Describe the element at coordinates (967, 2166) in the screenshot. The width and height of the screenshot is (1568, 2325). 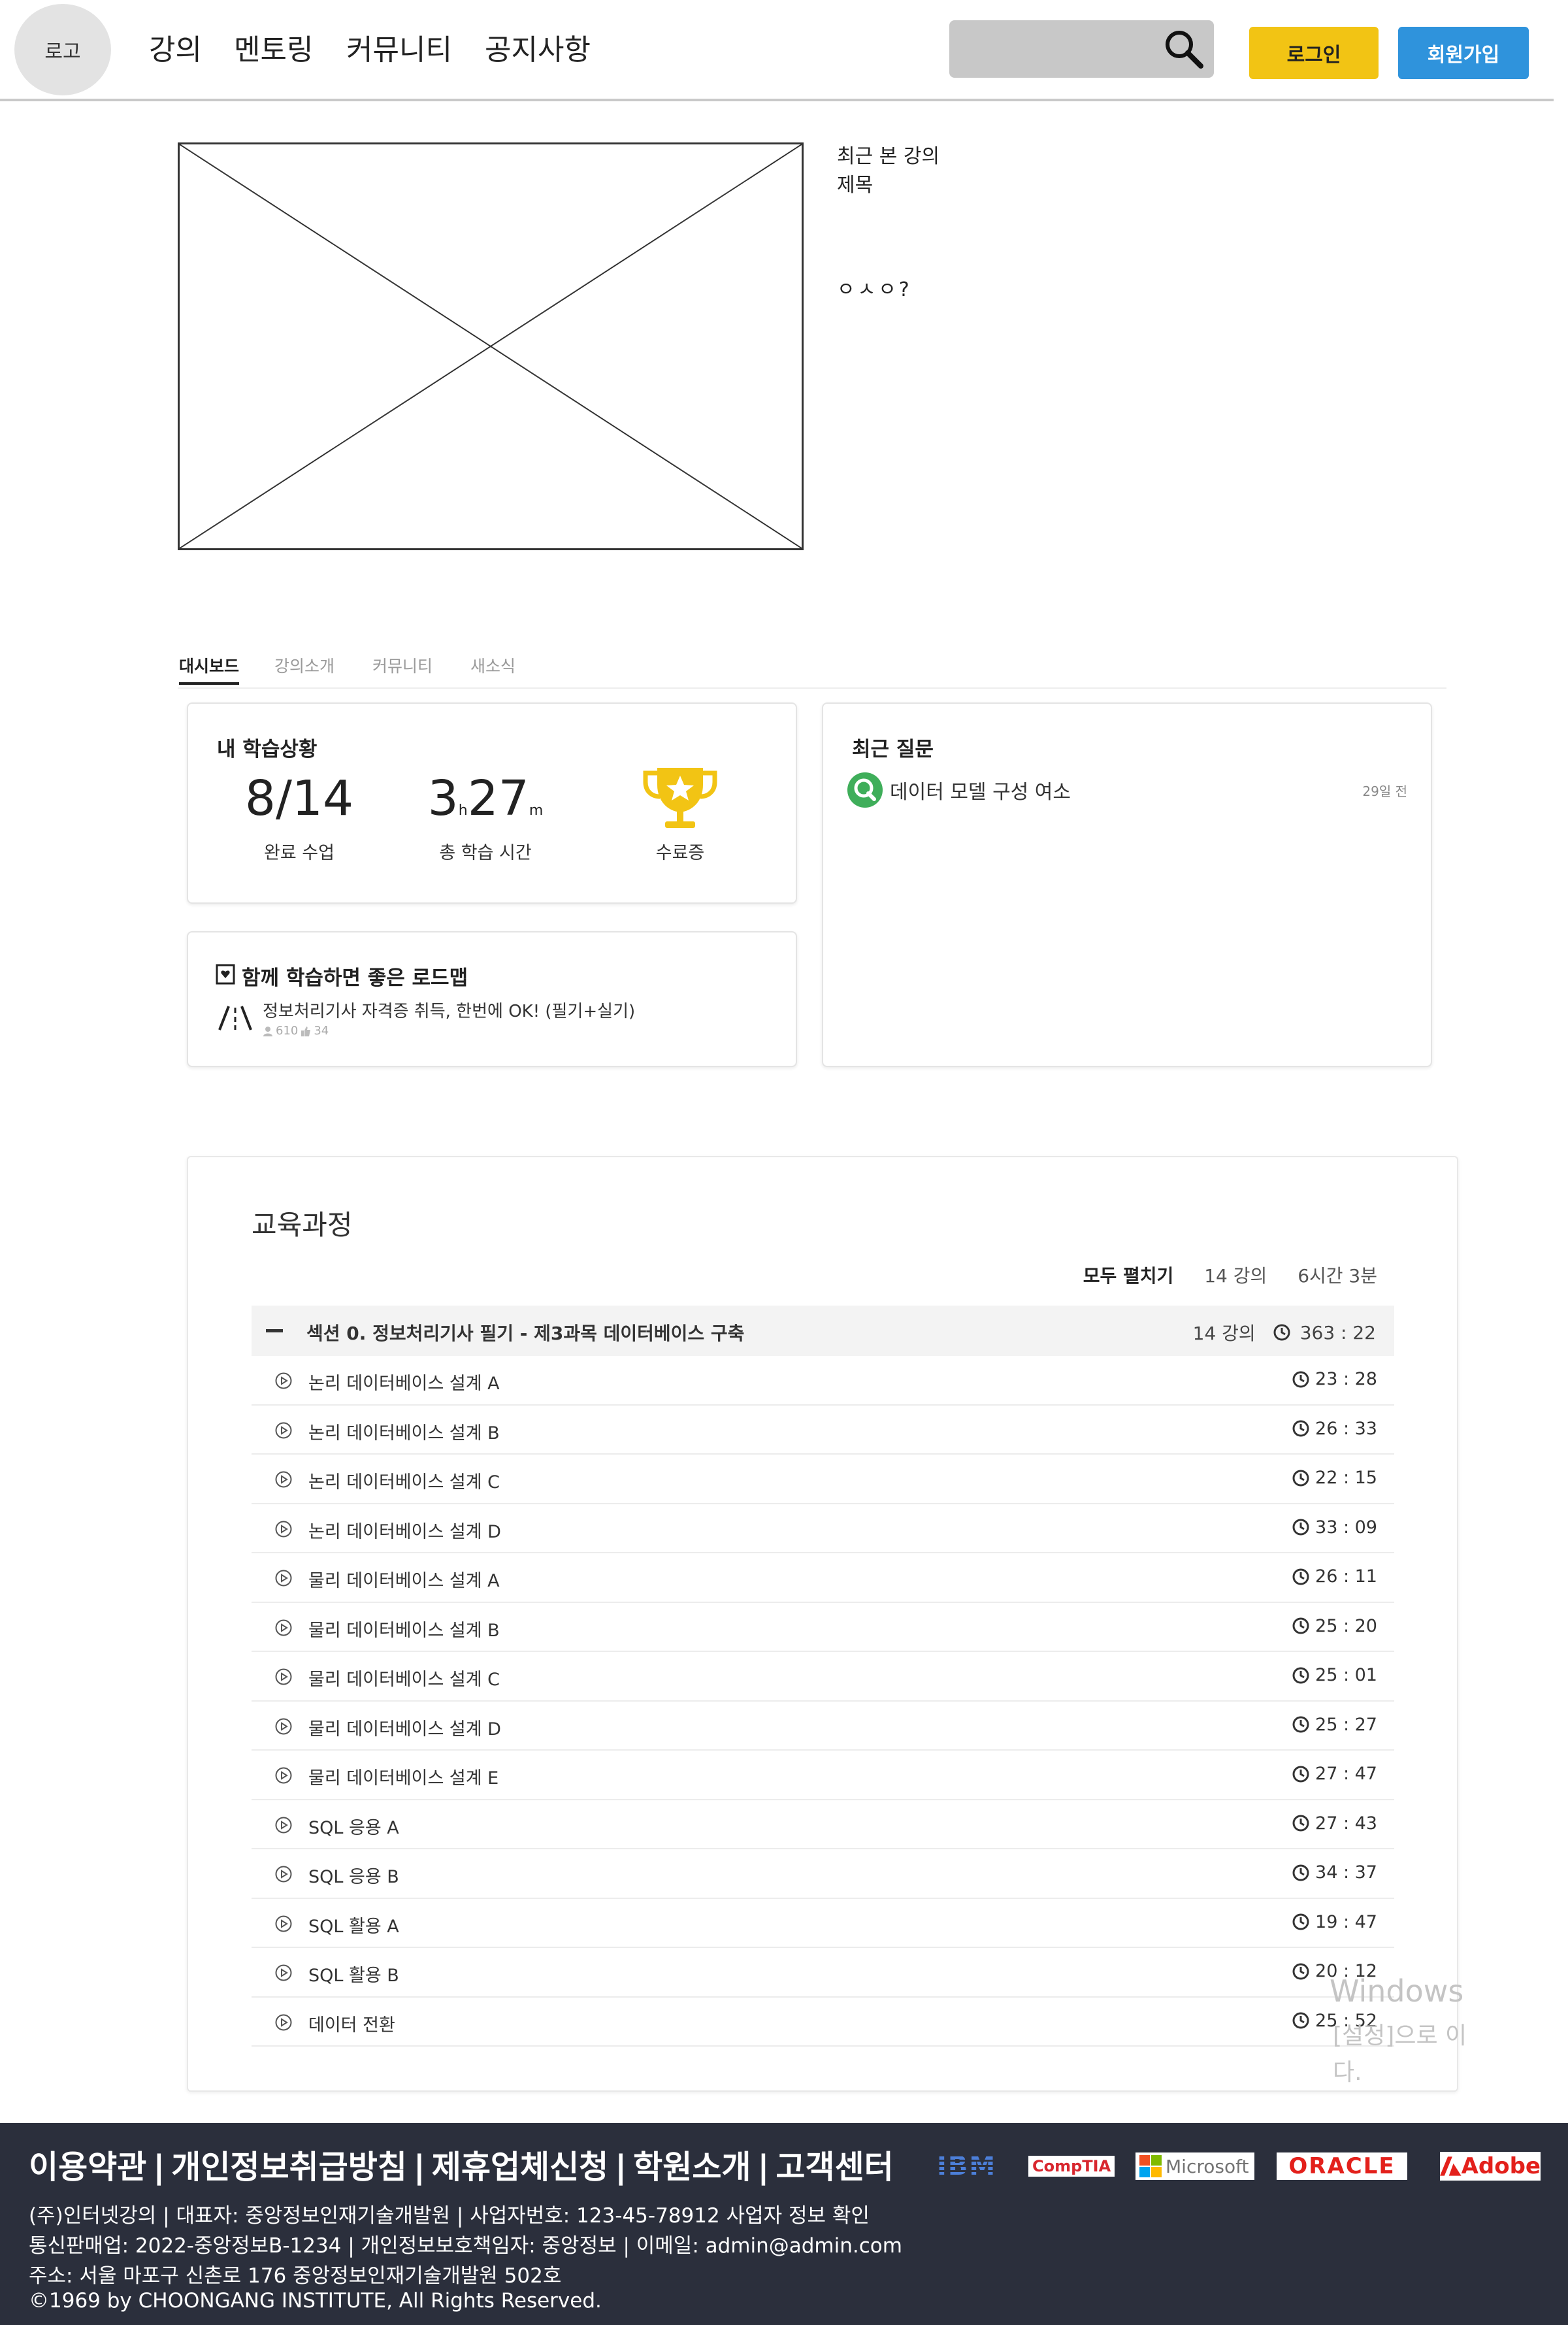
I see `ibm-logo: IBM` at that location.